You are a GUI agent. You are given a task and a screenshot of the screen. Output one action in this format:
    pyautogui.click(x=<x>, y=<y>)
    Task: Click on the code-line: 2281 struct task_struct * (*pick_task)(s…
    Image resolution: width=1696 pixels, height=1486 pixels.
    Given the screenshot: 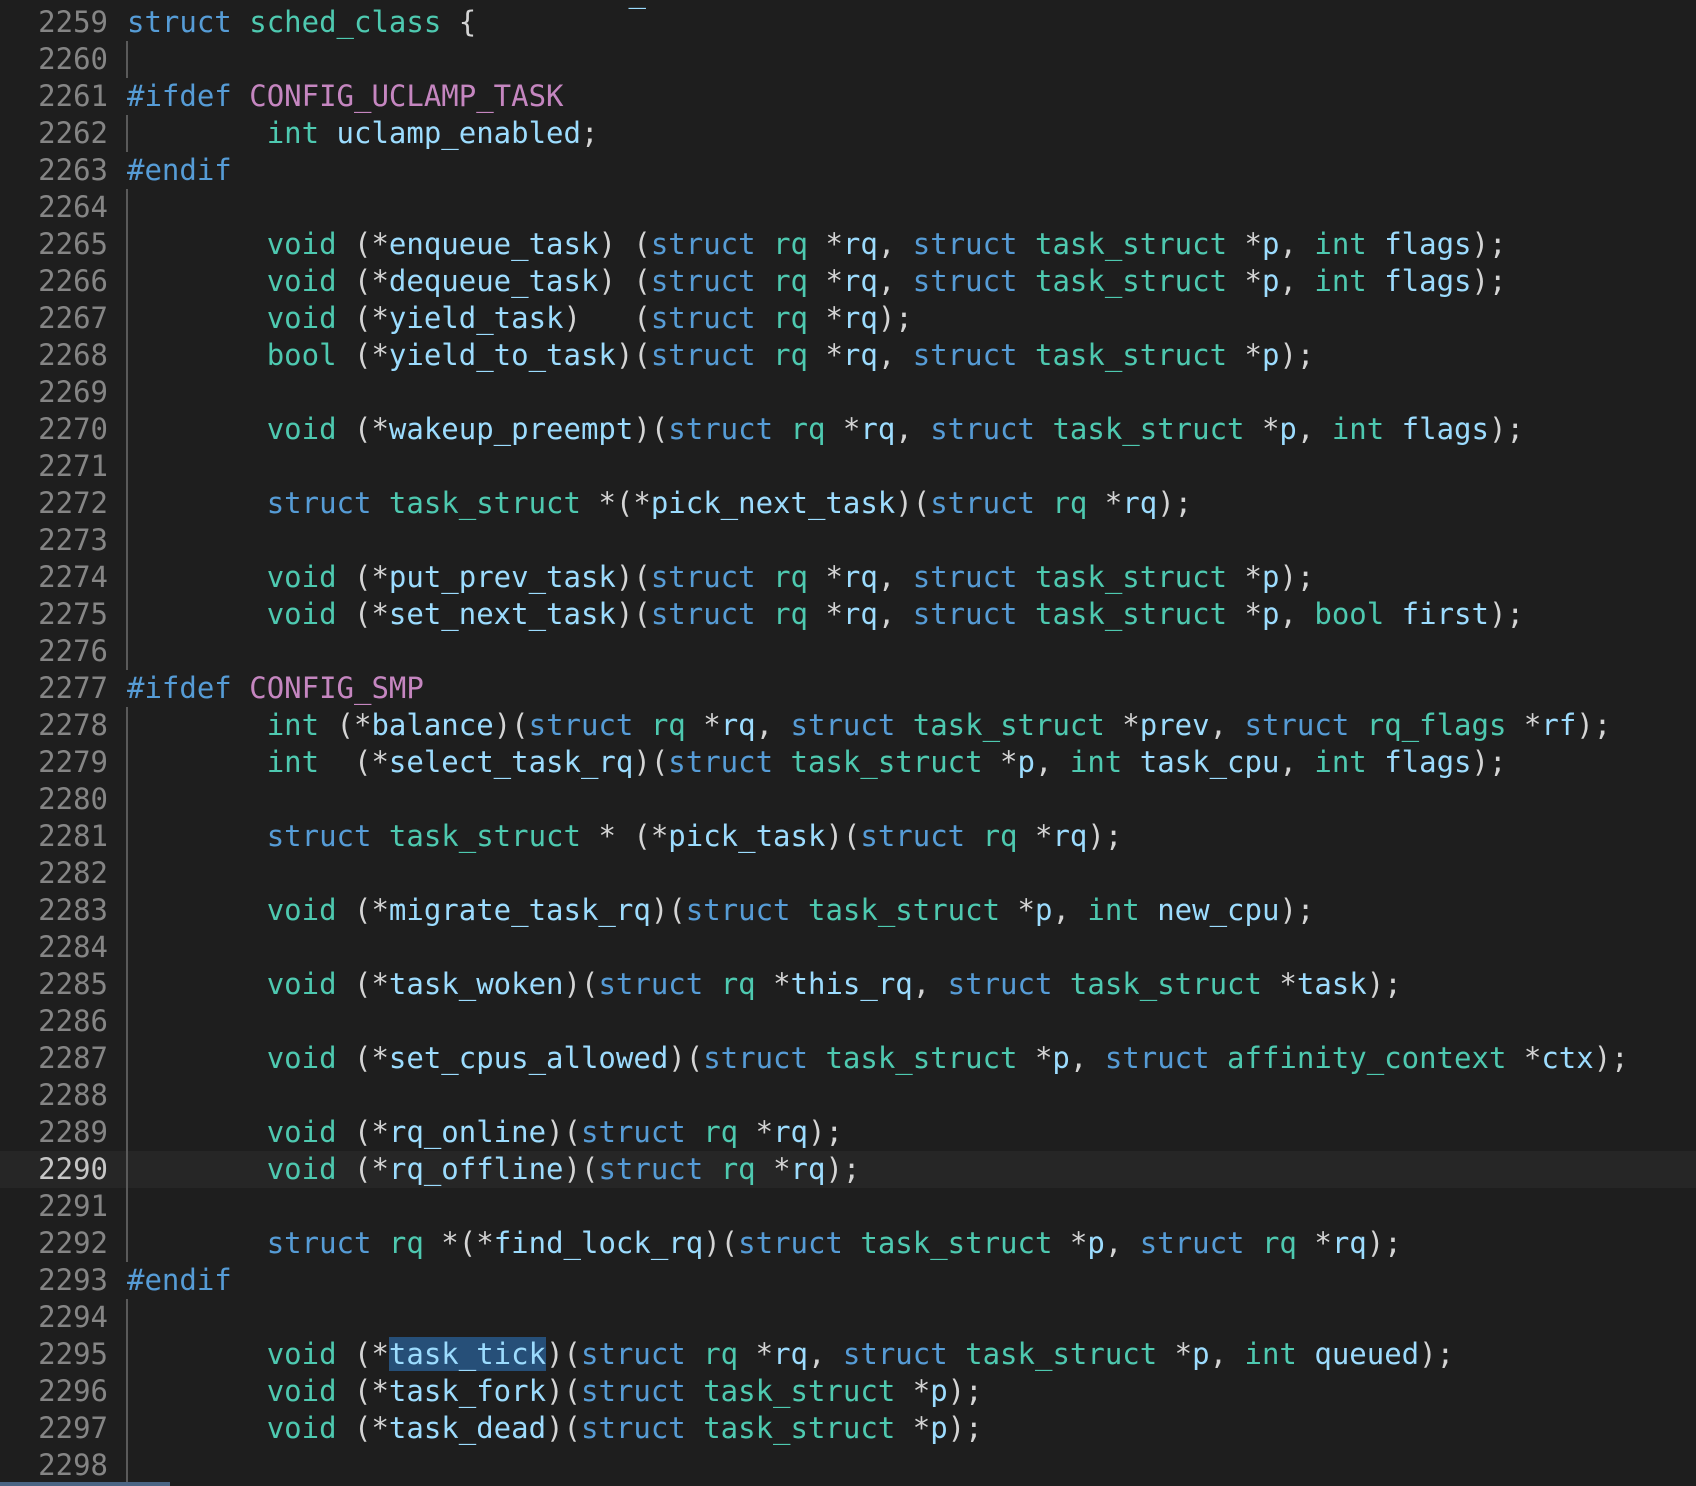 What is the action you would take?
    pyautogui.click(x=848, y=836)
    